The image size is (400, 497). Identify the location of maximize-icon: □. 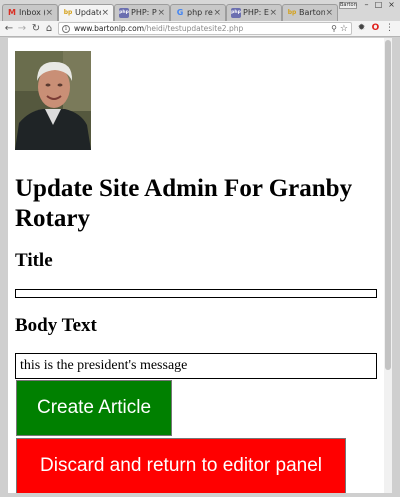
(378, 5).